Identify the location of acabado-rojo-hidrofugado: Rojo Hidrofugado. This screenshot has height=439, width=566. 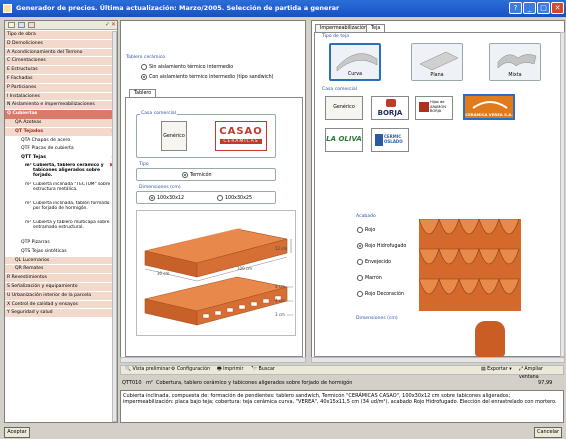
(381, 246).